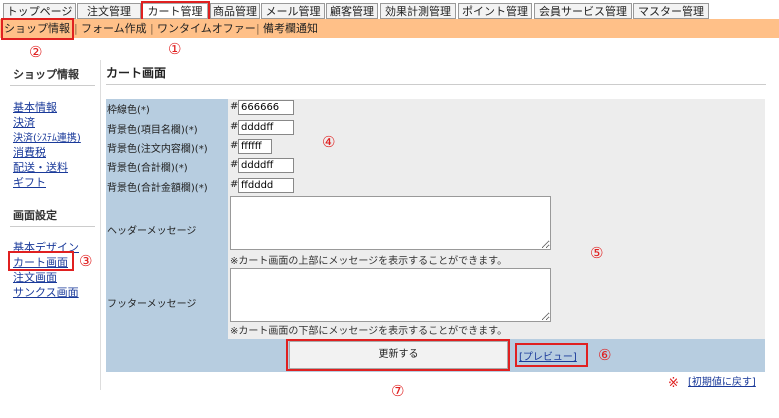 The height and width of the screenshot is (418, 779). What do you see at coordinates (109, 11) in the screenshot?
I see `tab-order-management: 注文管理` at bounding box center [109, 11].